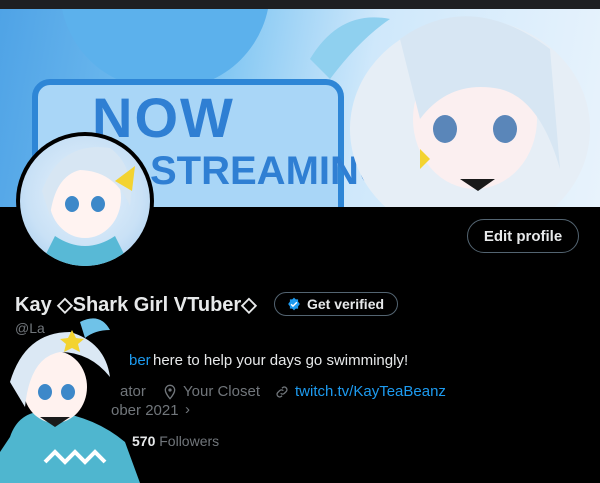 The height and width of the screenshot is (483, 600). Describe the element at coordinates (170, 392) in the screenshot. I see `location-pin-icon` at that location.